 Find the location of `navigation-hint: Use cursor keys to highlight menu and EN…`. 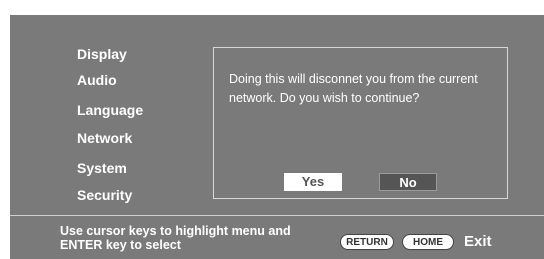

navigation-hint: Use cursor keys to highlight menu and EN… is located at coordinates (175, 238).